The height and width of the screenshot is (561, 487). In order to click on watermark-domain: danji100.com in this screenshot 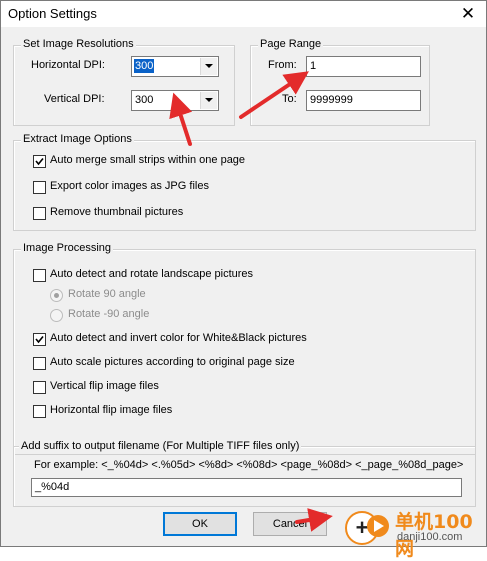, I will do `click(430, 537)`.